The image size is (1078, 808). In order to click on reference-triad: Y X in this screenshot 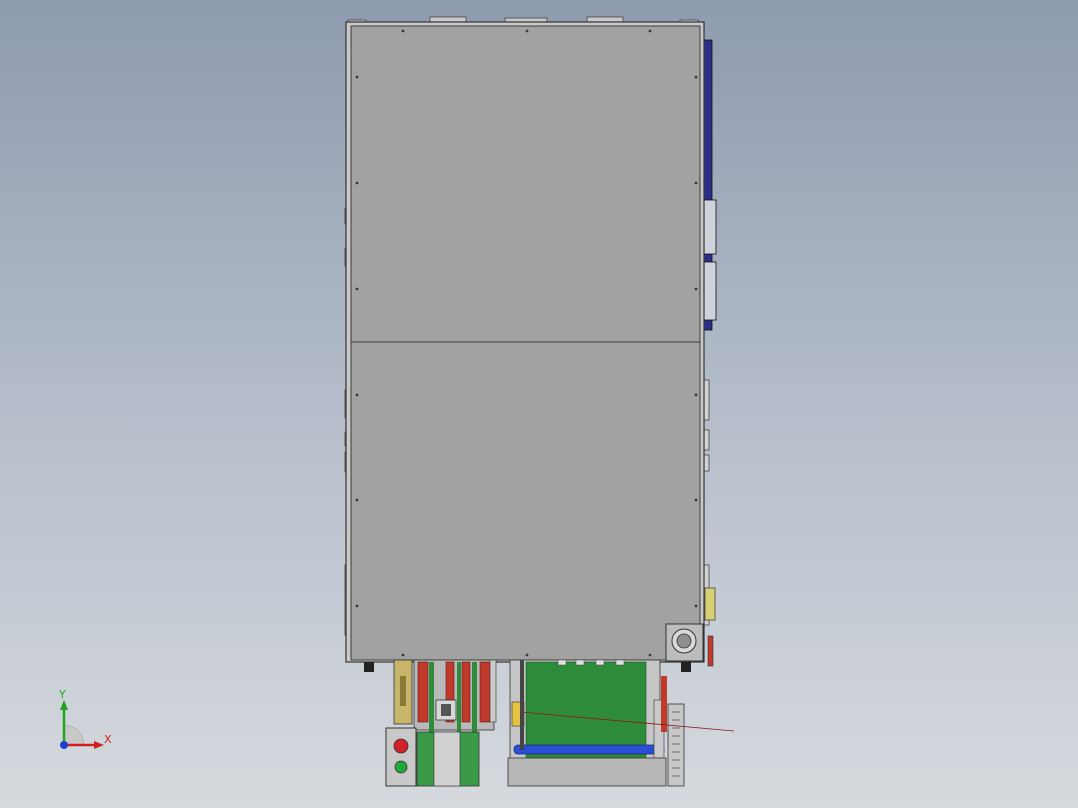, I will do `click(85, 718)`.